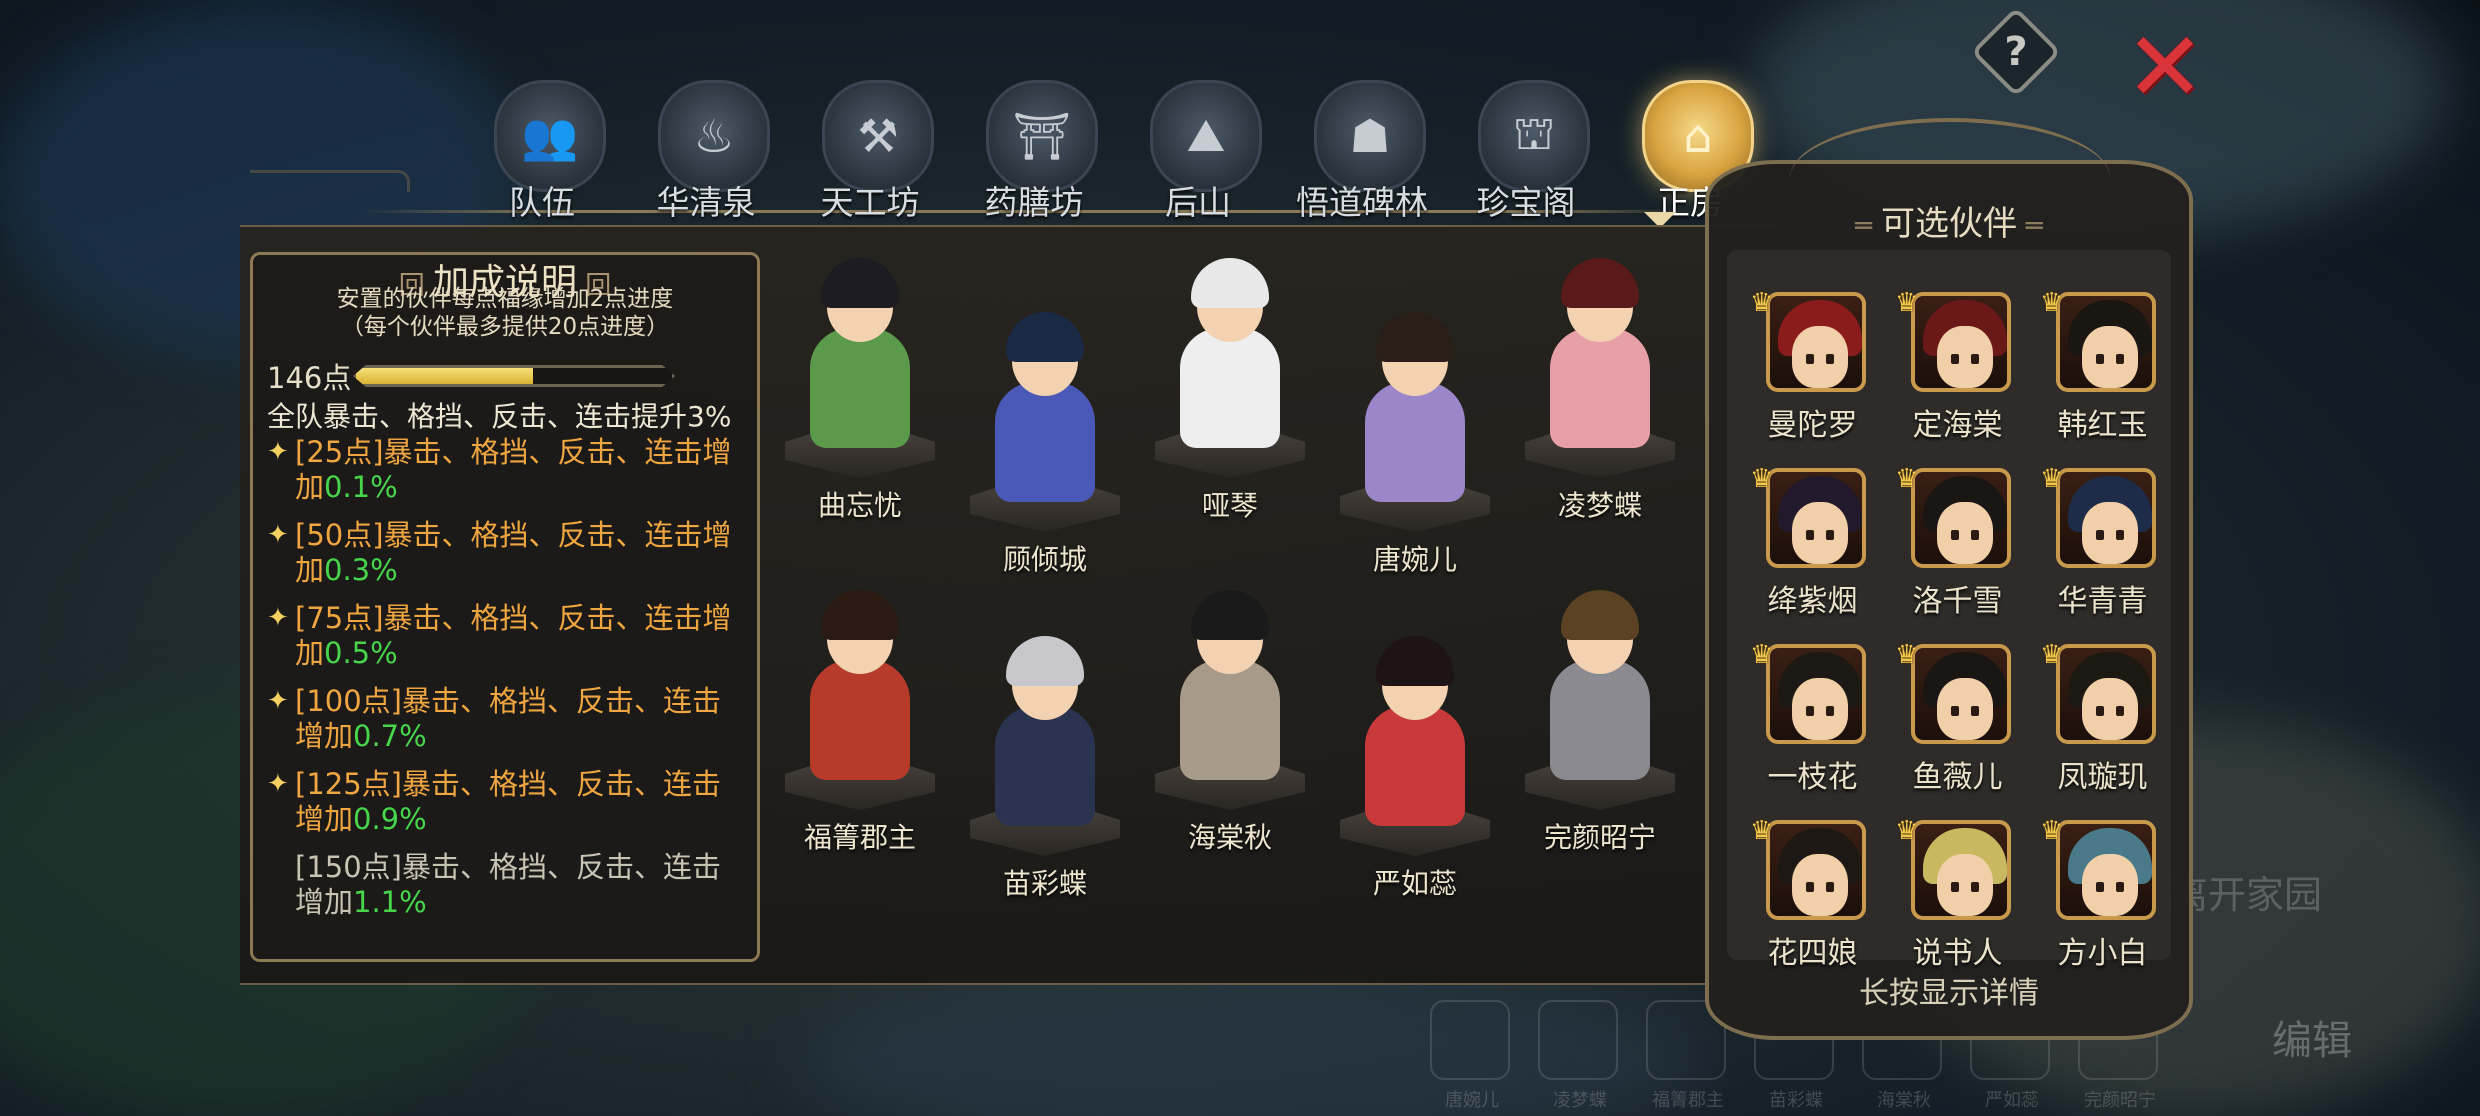 The image size is (2480, 1116). I want to click on tab-workshop: ⚒ 天工坊, so click(870, 146).